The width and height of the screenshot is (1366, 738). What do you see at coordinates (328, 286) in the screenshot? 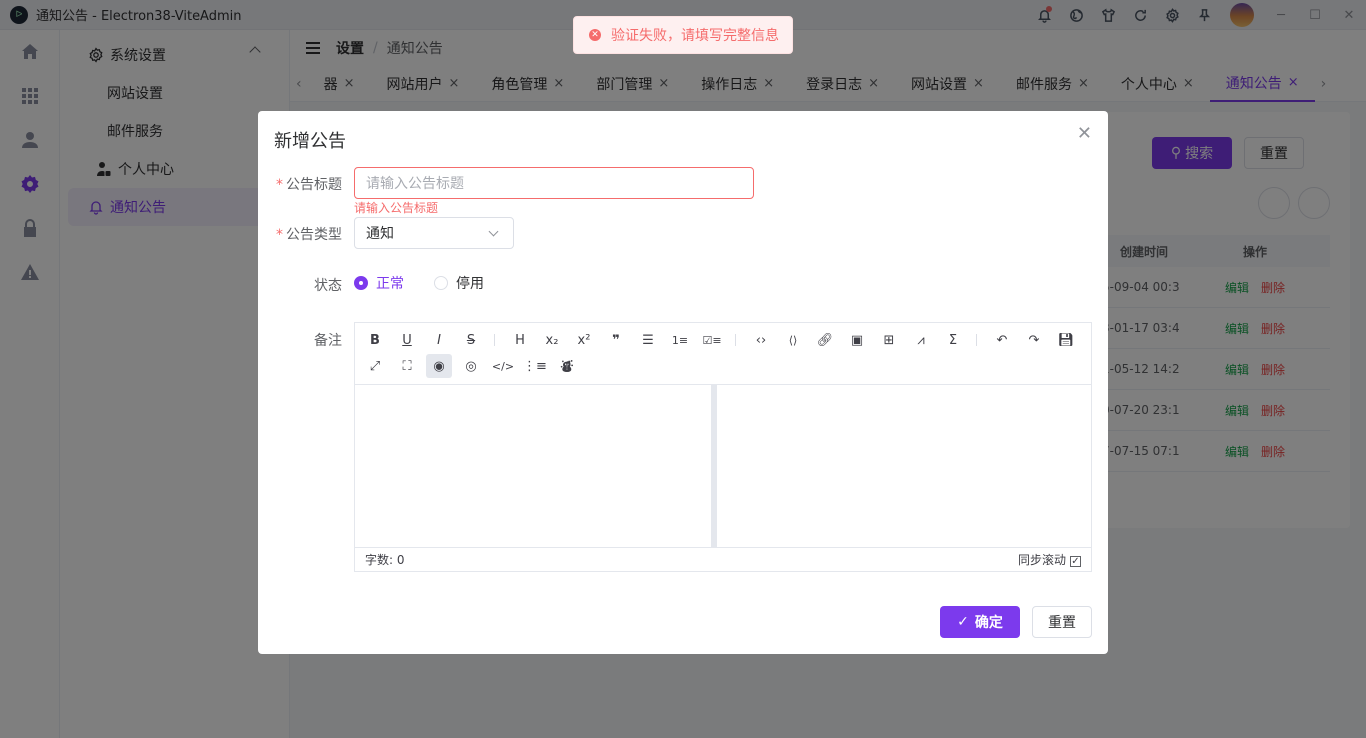
I see `status-label: 状态` at bounding box center [328, 286].